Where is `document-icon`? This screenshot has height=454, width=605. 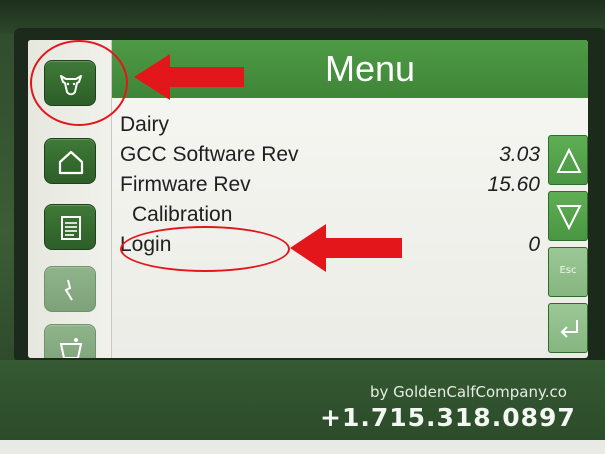 document-icon is located at coordinates (71, 228).